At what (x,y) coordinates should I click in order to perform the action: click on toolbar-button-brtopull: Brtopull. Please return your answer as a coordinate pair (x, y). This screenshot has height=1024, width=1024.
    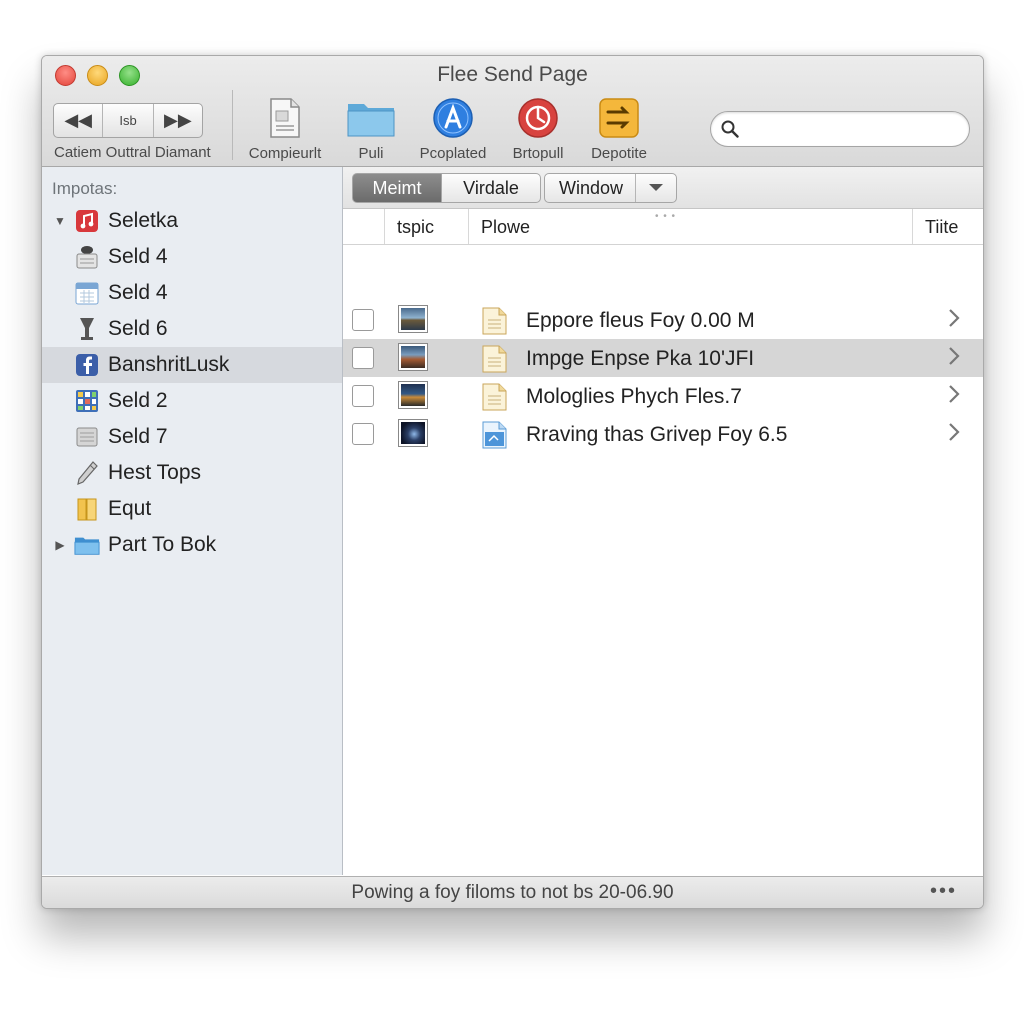
    Looking at the image, I should click on (538, 129).